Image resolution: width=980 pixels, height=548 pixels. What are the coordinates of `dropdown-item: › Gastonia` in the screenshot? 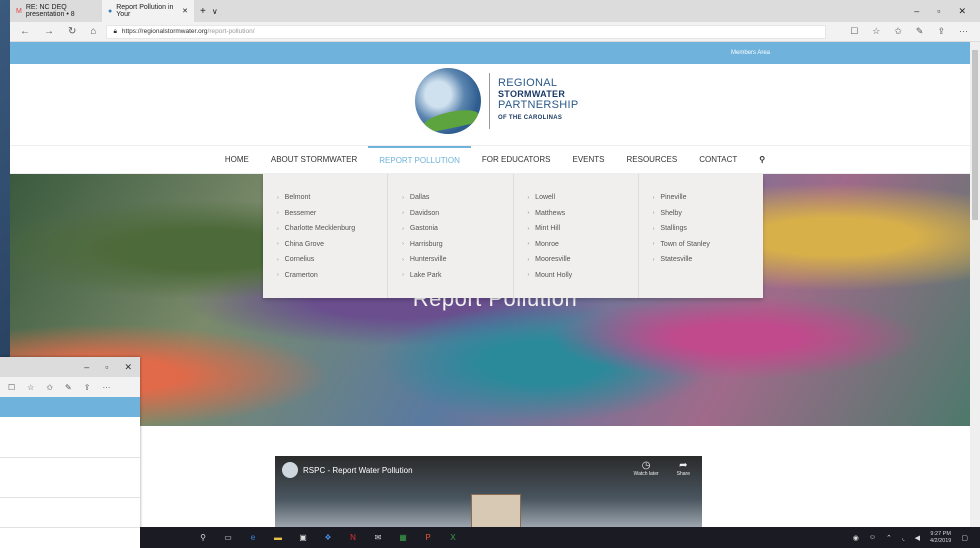 It's located at (457, 229).